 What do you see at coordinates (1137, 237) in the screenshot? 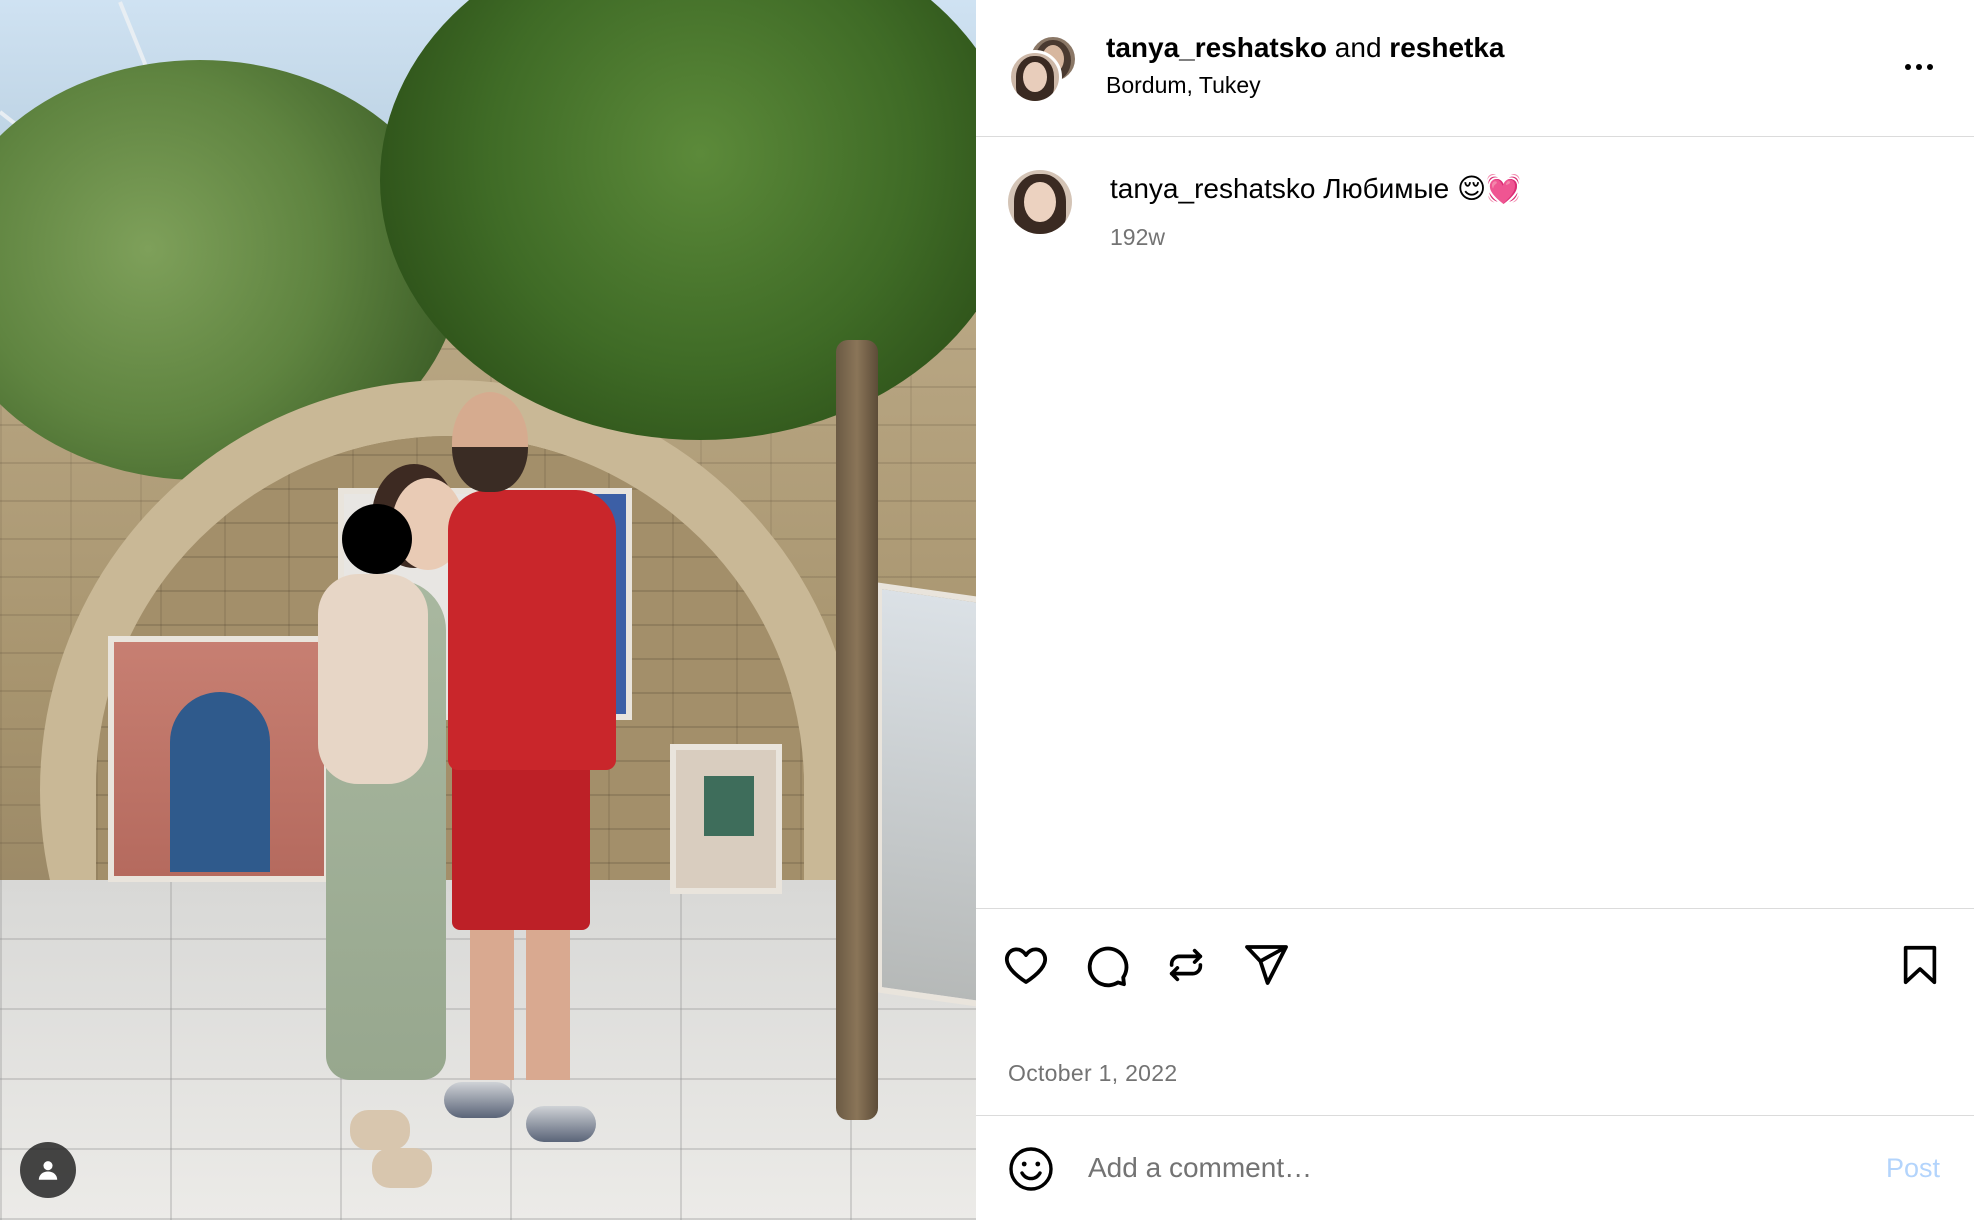
I see `caption-timestamp: 192w` at bounding box center [1137, 237].